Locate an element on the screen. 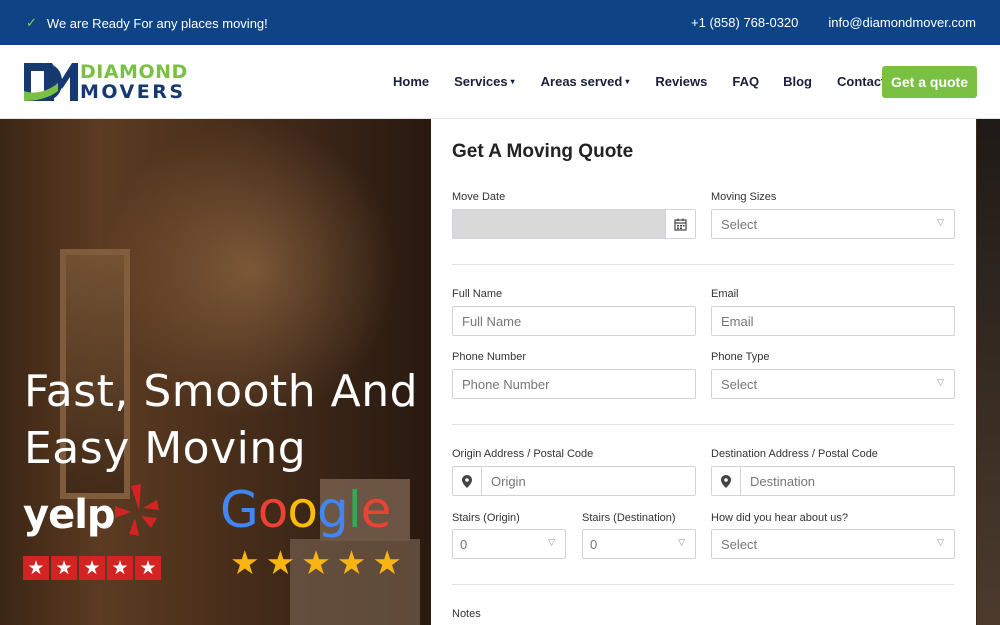 This screenshot has height=625, width=1000. form-title: Get A Moving Quote is located at coordinates (543, 151).